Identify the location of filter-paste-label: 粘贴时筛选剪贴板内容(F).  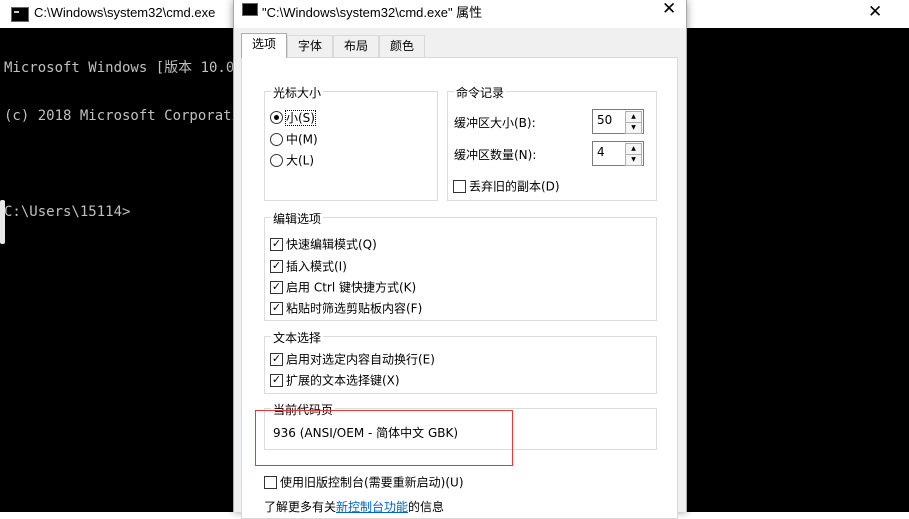
(354, 308).